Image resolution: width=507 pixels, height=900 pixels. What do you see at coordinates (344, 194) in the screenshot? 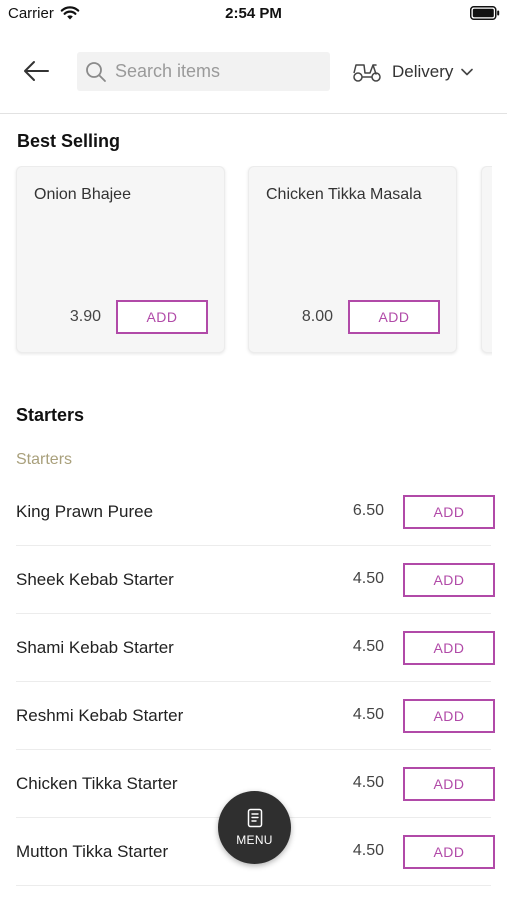
I see `best-selling-item-name: Chicken Tikka Masala` at bounding box center [344, 194].